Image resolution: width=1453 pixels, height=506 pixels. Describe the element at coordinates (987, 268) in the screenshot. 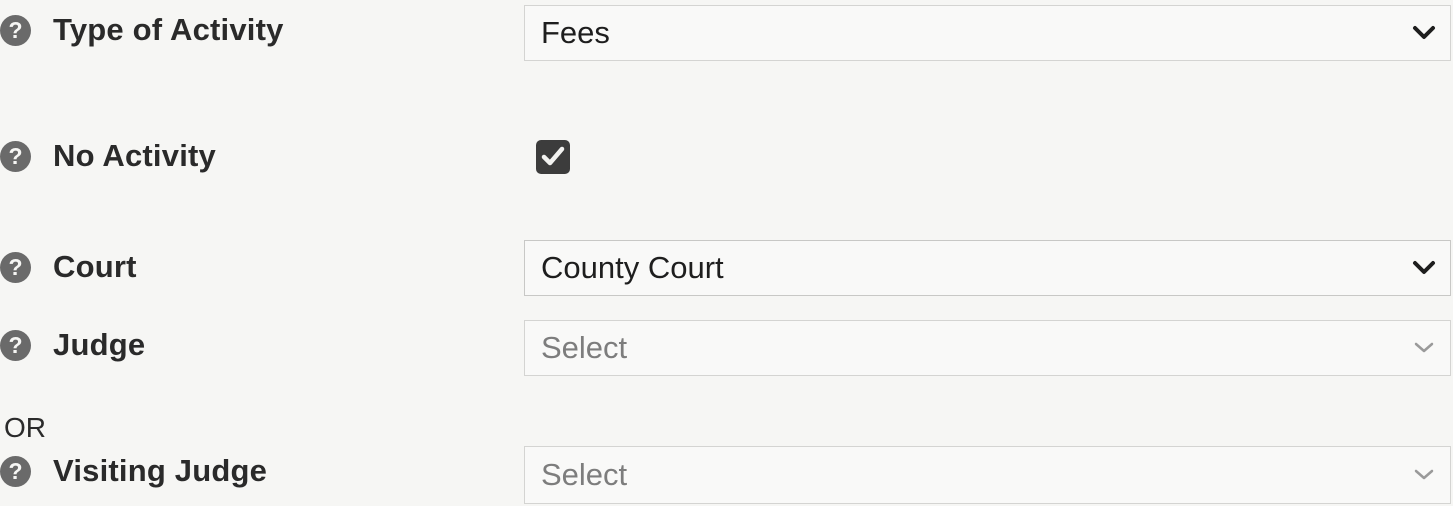

I see `court-select: County Court` at that location.